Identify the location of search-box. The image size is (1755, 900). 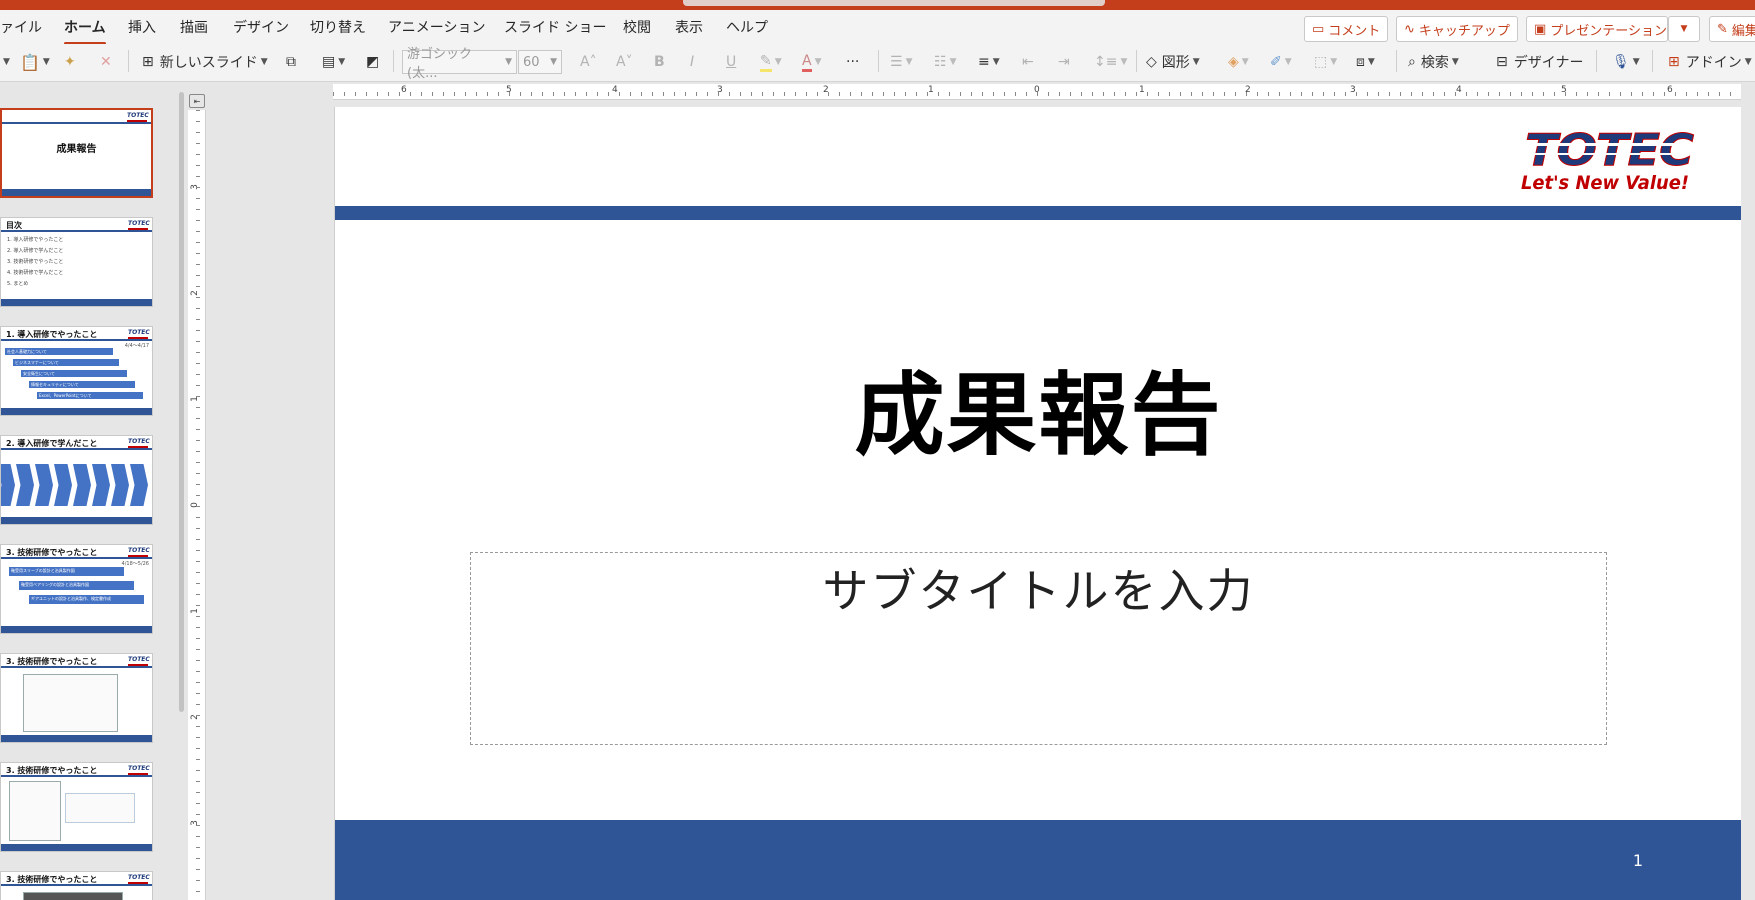
(894, 3).